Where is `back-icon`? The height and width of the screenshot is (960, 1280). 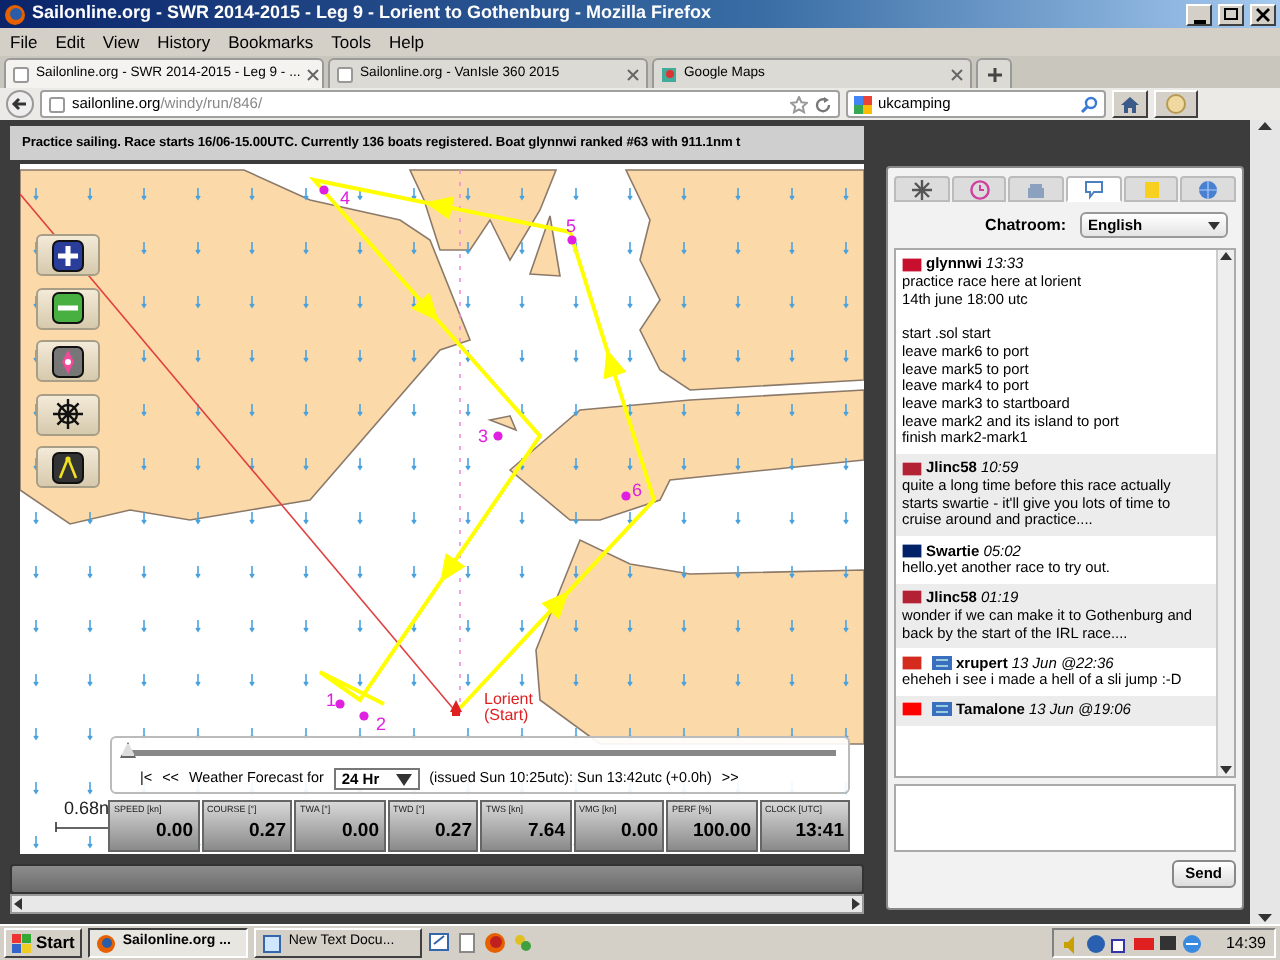
back-icon is located at coordinates (20, 104).